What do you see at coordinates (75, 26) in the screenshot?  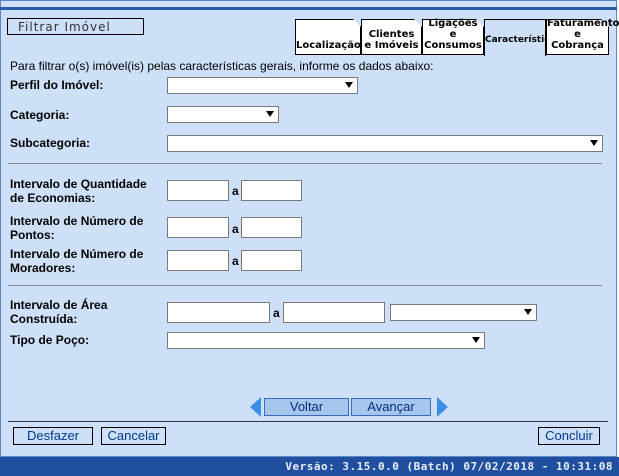 I see `panel-title: Filtrar Imóvel` at bounding box center [75, 26].